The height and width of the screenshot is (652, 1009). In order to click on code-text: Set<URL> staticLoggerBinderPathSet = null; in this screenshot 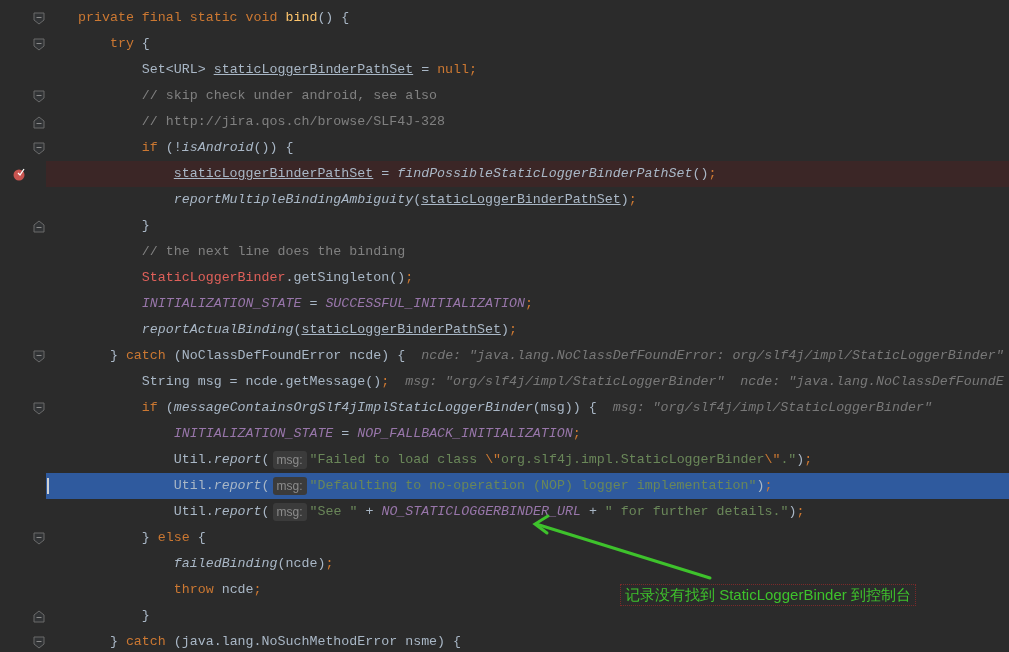, I will do `click(309, 70)`.